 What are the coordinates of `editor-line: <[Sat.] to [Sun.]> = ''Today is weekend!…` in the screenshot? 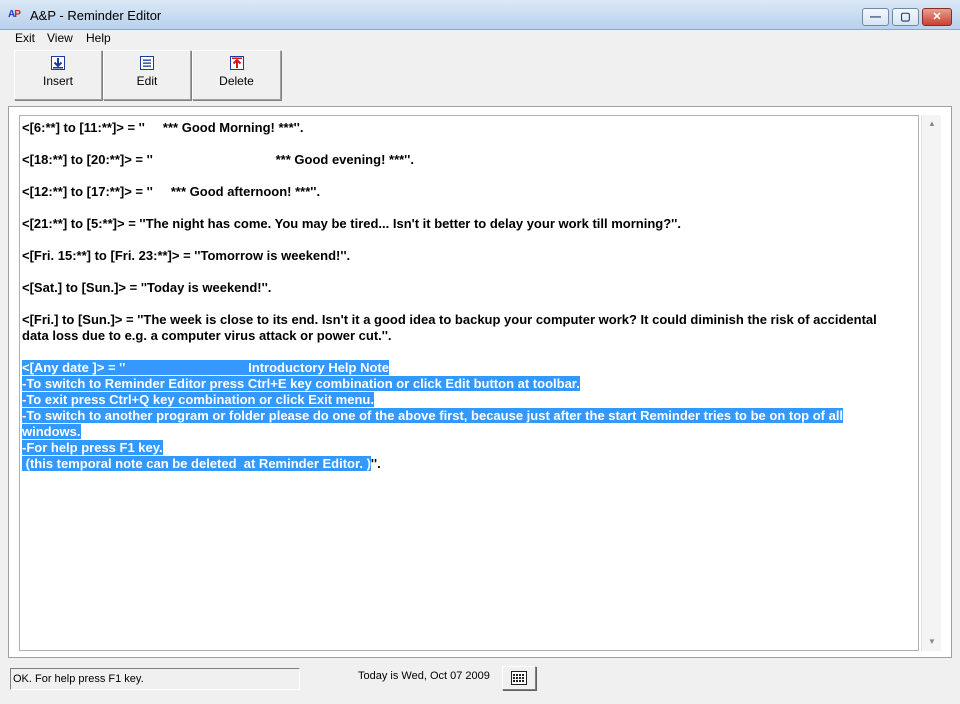 It's located at (147, 287).